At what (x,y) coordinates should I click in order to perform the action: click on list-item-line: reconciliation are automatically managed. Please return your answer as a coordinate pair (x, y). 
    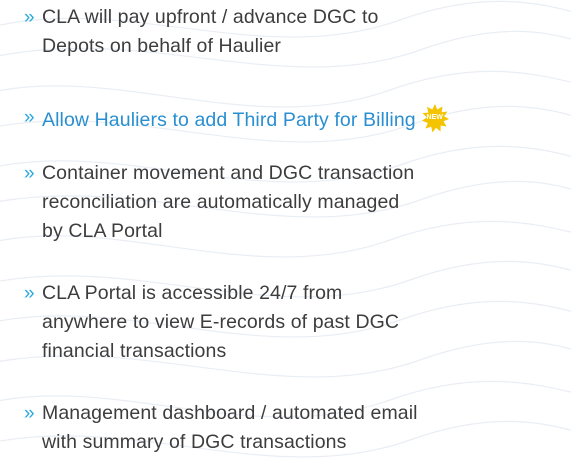
    Looking at the image, I should click on (221, 202).